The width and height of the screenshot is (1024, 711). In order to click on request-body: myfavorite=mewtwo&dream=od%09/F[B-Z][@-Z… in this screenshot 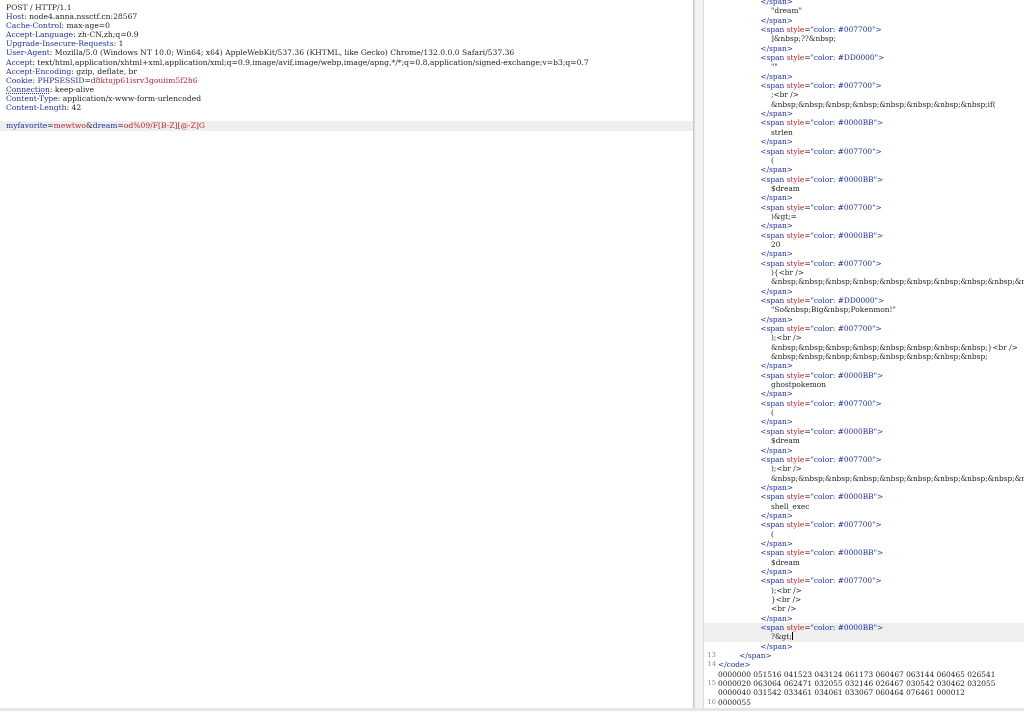, I will do `click(346, 125)`.